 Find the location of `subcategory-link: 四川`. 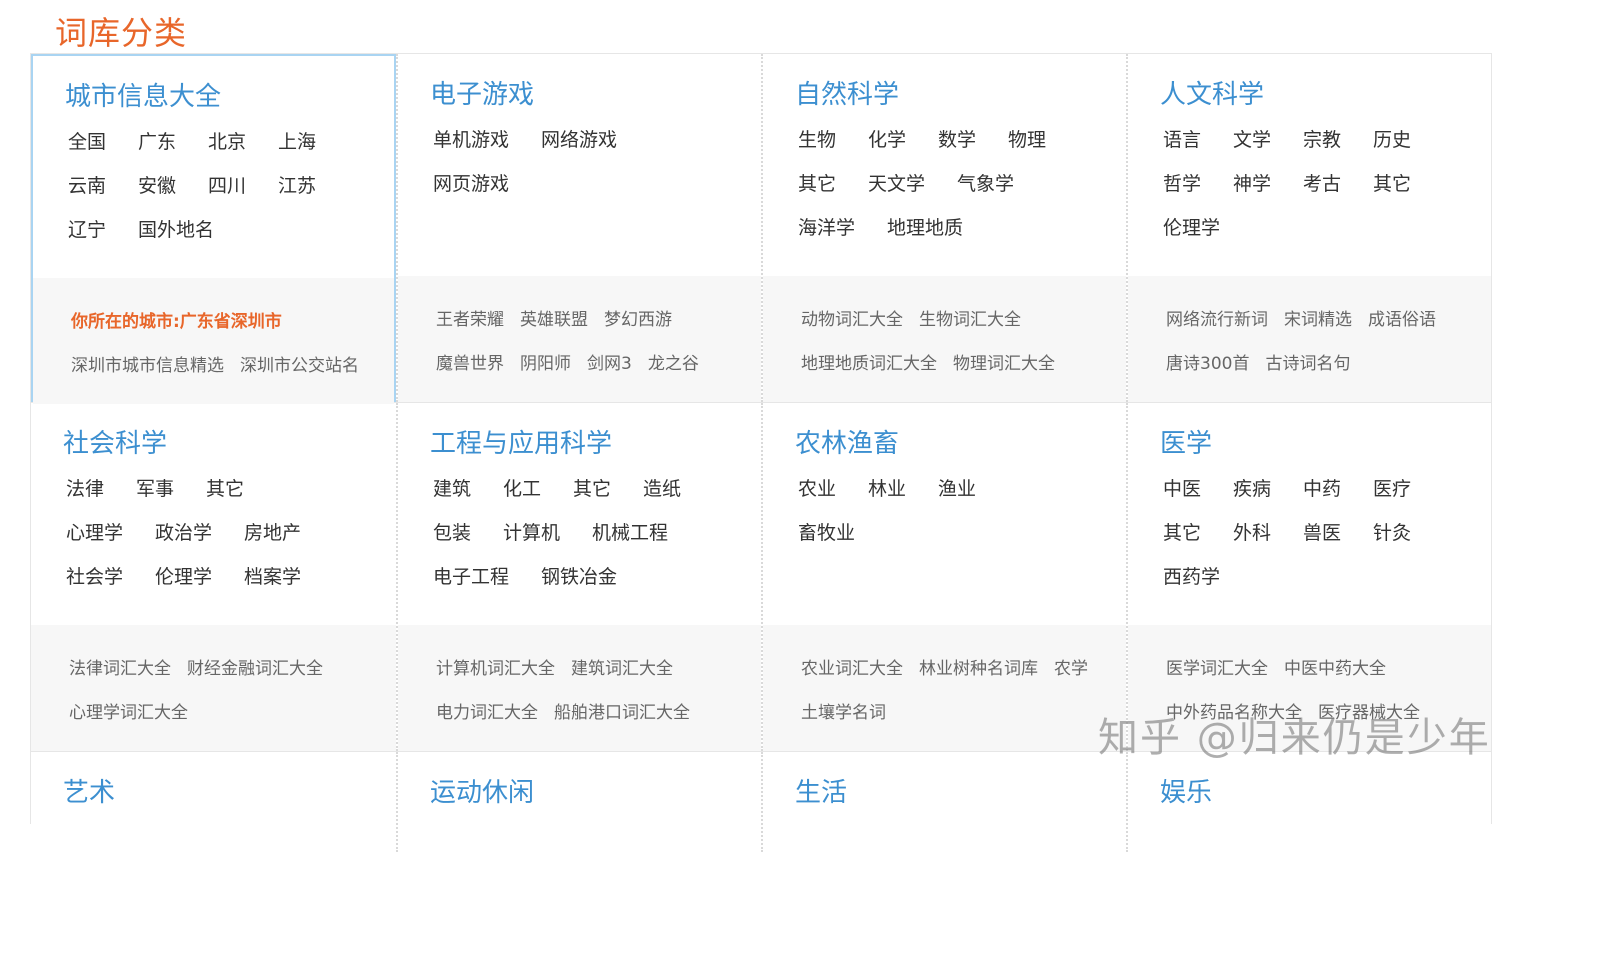

subcategory-link: 四川 is located at coordinates (227, 186).